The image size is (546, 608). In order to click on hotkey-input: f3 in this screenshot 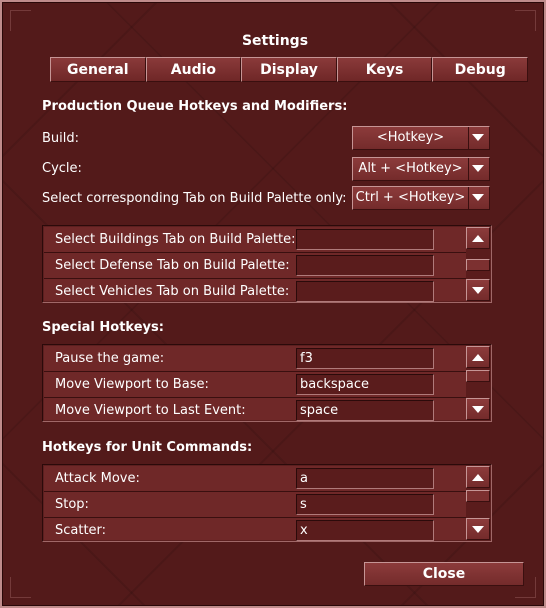, I will do `click(365, 358)`.